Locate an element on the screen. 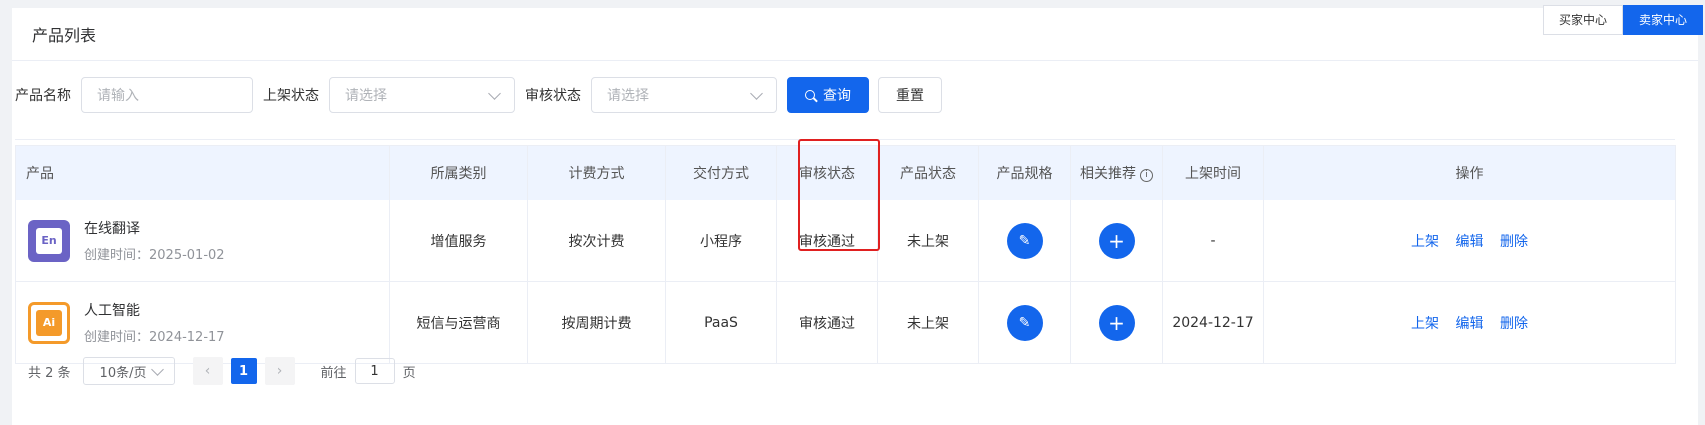 The width and height of the screenshot is (1705, 425). audit-status-select: 请选择 is located at coordinates (684, 95).